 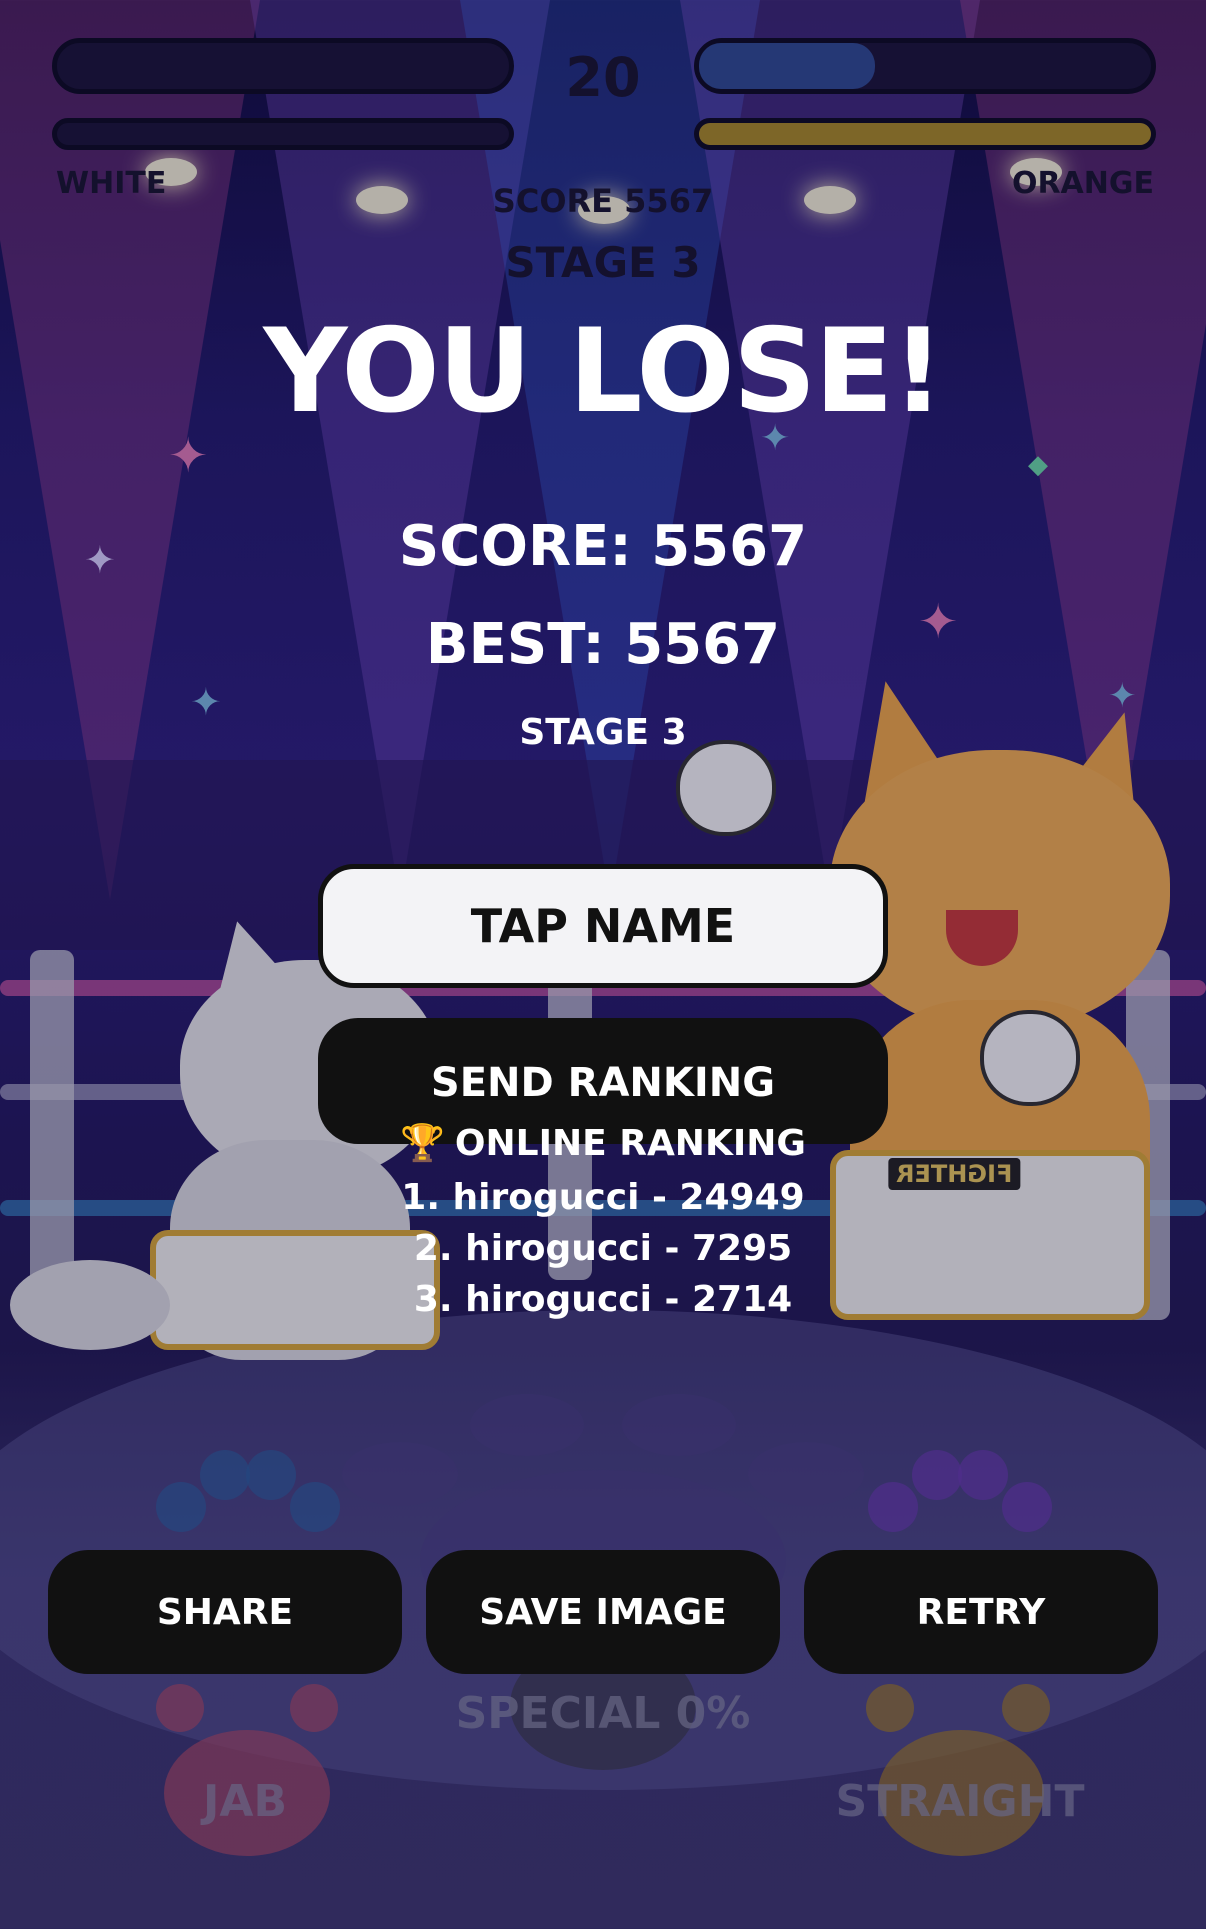 I want to click on ranking-entry: 3. hirogucci - 2714, so click(x=603, y=1299).